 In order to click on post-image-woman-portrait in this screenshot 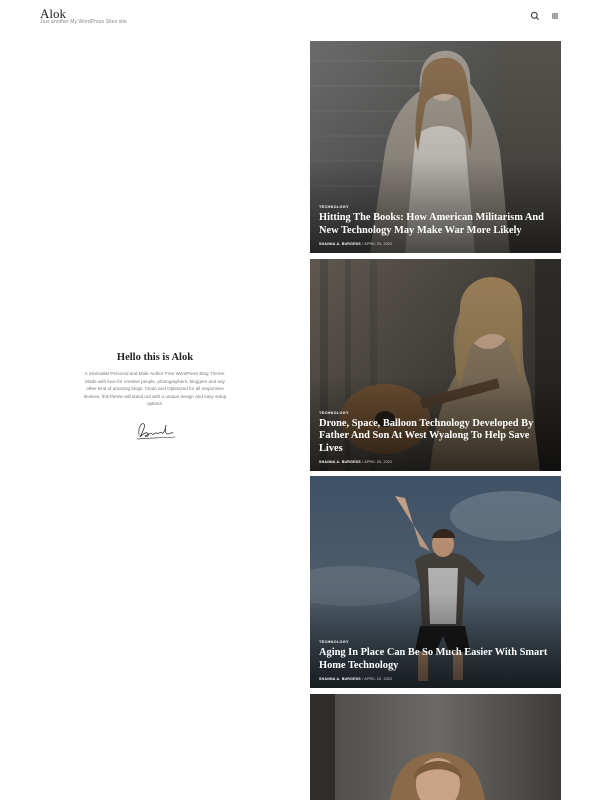, I will do `click(435, 747)`.